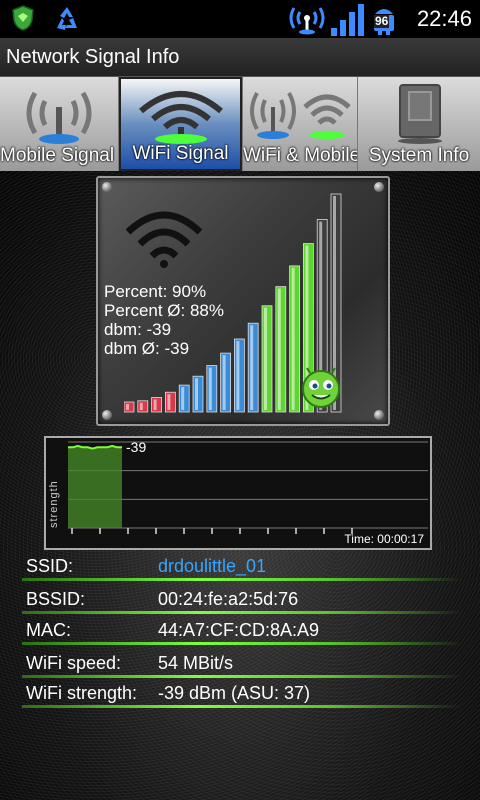  What do you see at coordinates (74, 663) in the screenshot?
I see `wifi-speed-label: WiFi speed:` at bounding box center [74, 663].